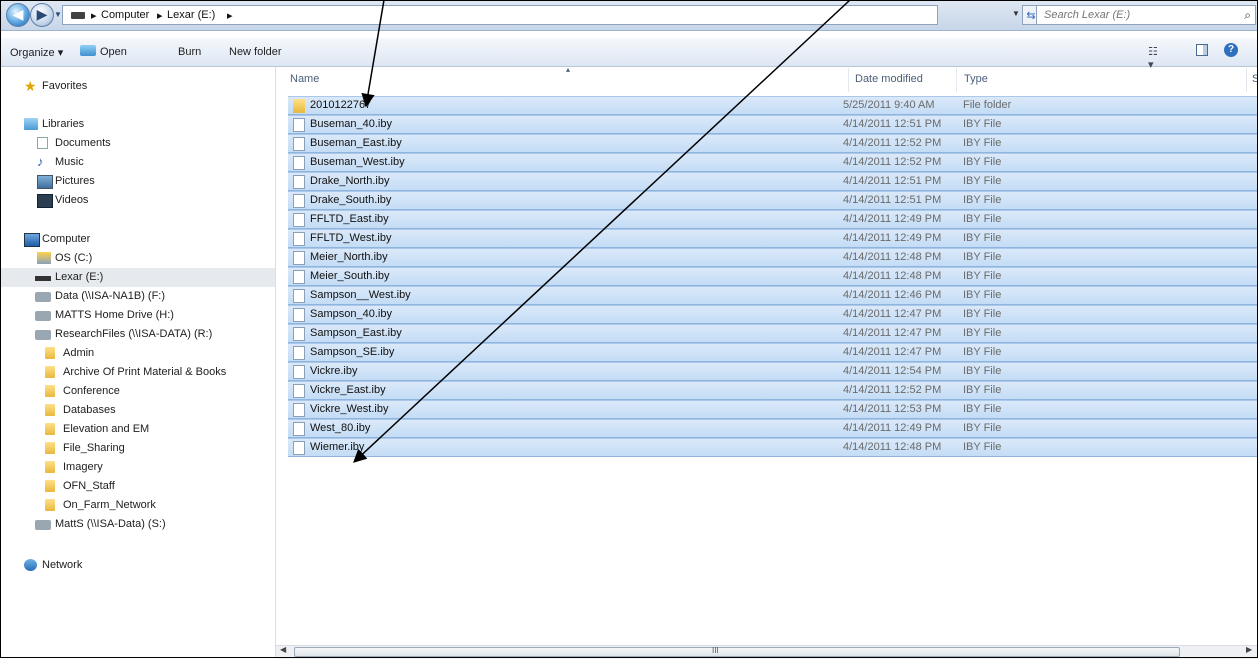  Describe the element at coordinates (113, 52) in the screenshot. I see `open-button: Open` at that location.